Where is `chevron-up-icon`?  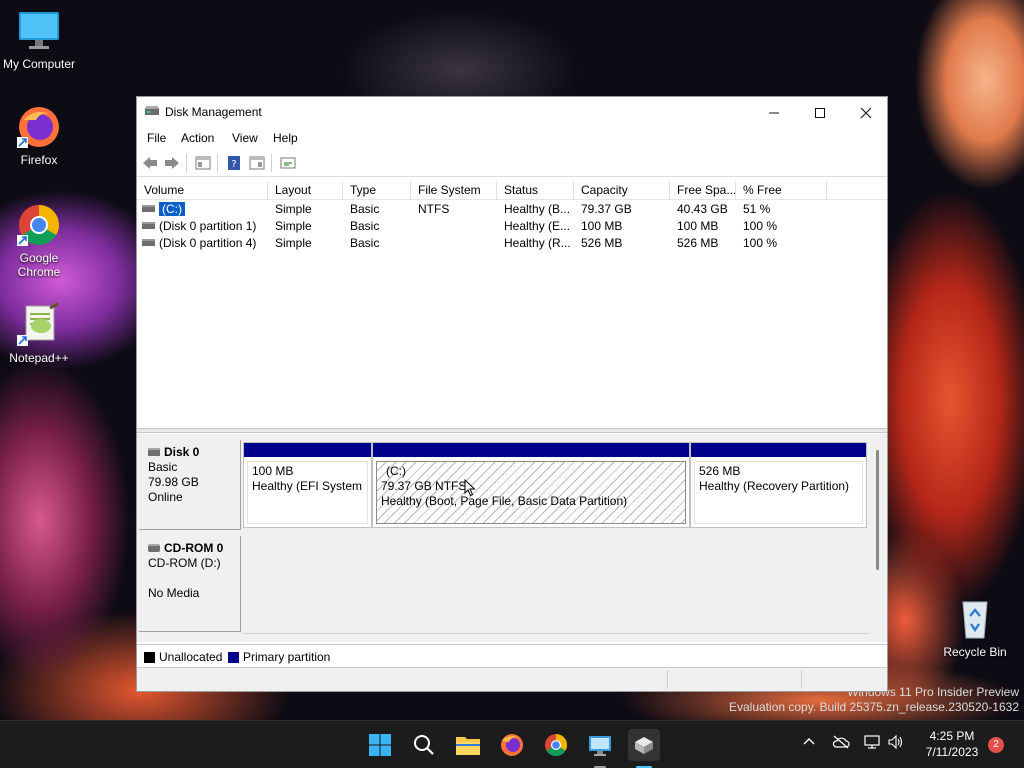 chevron-up-icon is located at coordinates (809, 741).